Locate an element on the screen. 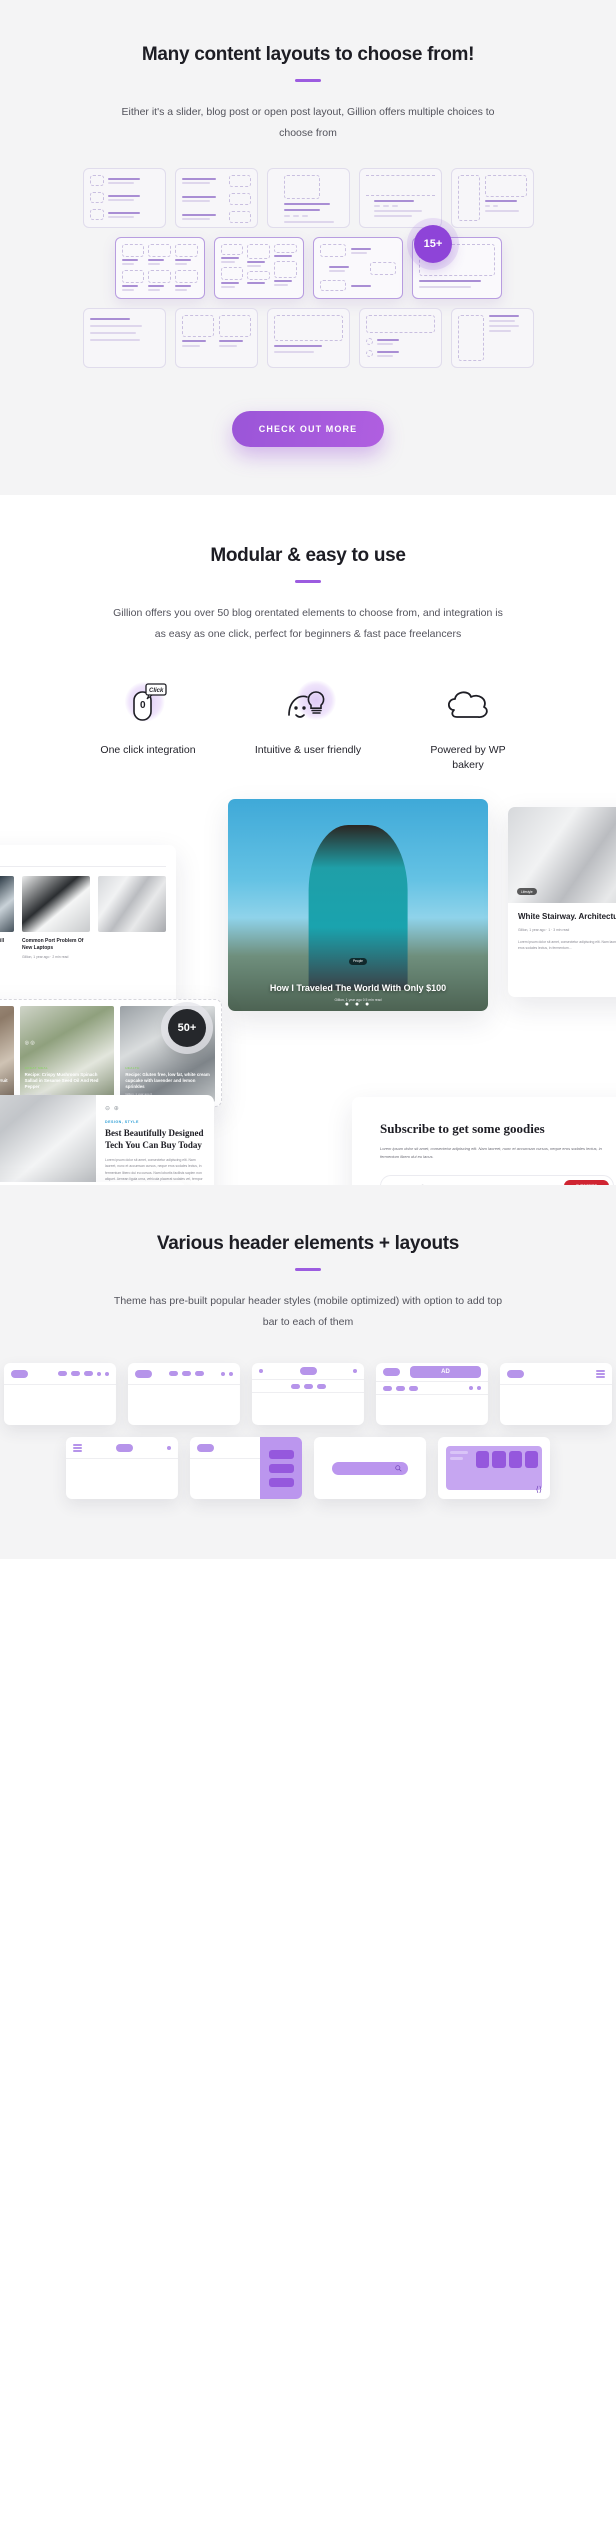 The width and height of the screenshot is (616, 2544). post-meta: Gillion, 1 year ago · 3 min read is located at coordinates (7, 964).